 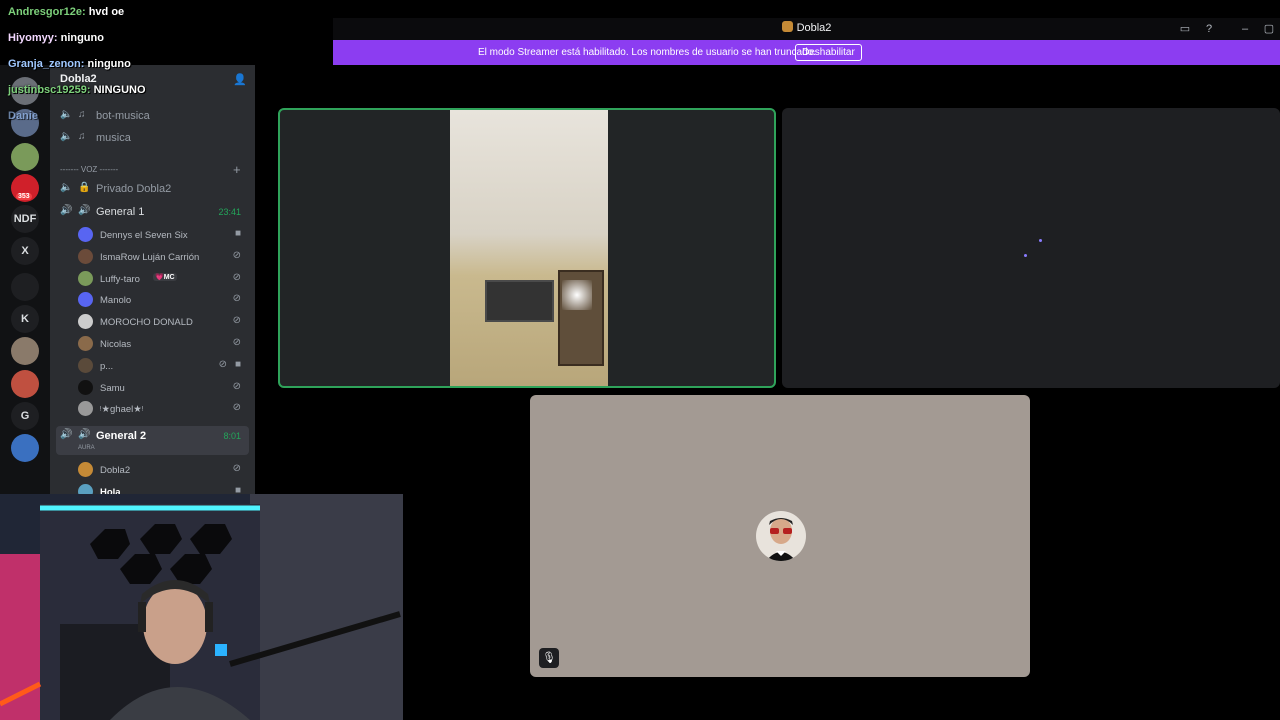 What do you see at coordinates (163, 300) in the screenshot?
I see `voice-user: Manolo ⊘` at bounding box center [163, 300].